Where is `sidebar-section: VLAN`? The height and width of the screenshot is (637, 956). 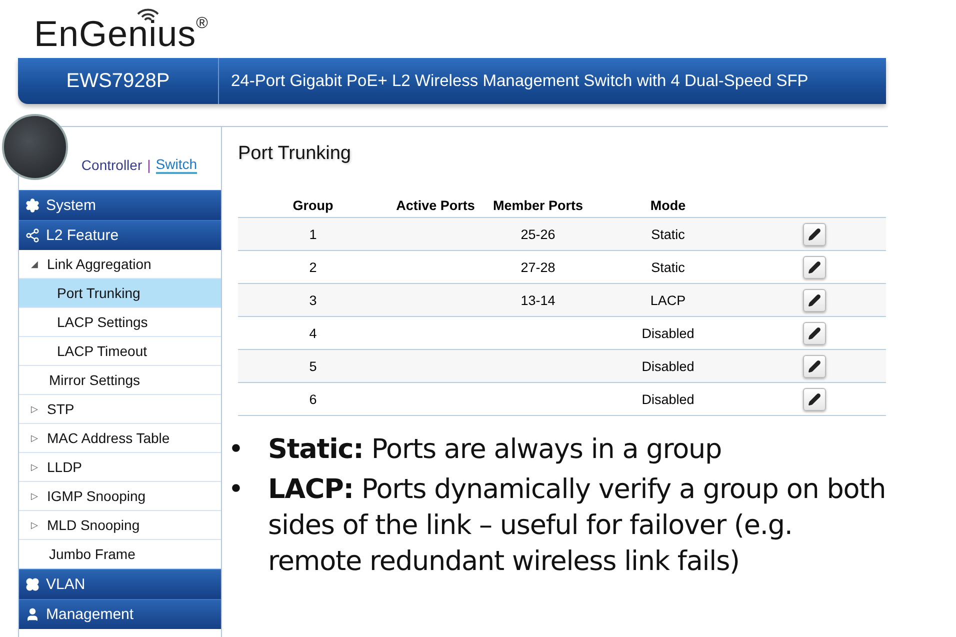 sidebar-section: VLAN is located at coordinates (120, 584).